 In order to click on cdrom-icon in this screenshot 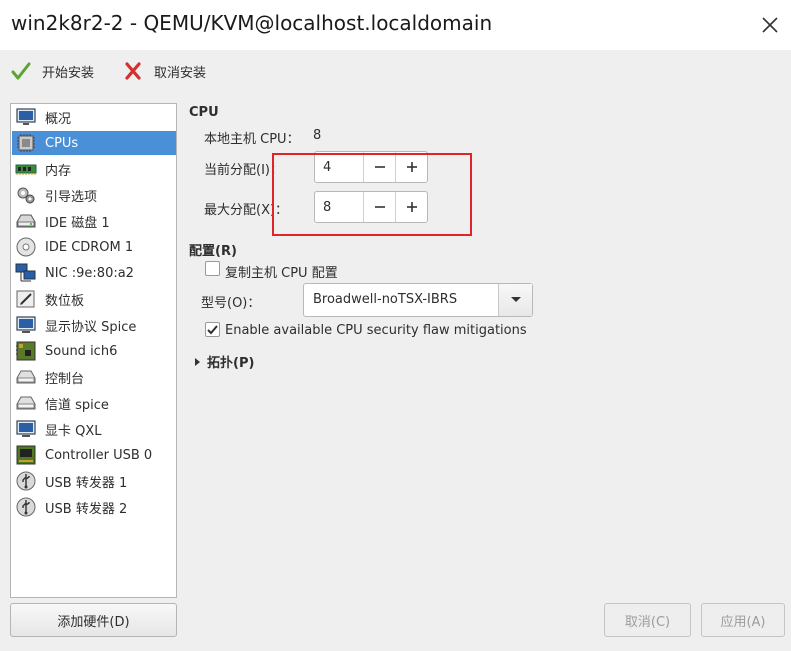, I will do `click(26, 247)`.